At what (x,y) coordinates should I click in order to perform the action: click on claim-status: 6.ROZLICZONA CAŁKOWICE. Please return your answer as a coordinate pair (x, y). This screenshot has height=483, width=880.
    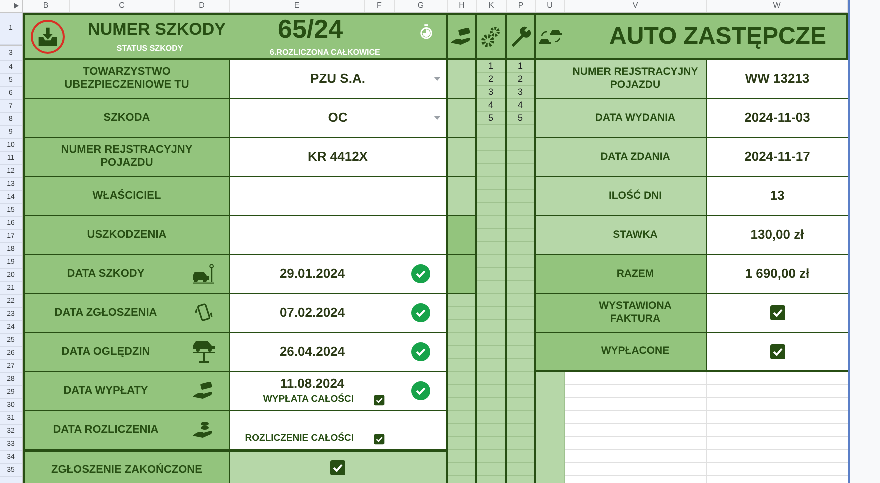
    Looking at the image, I should click on (326, 53).